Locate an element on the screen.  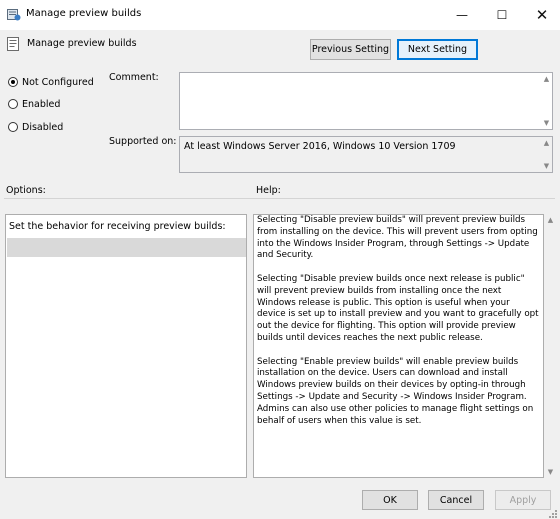
supported-scrollbar: ▲ ▼ is located at coordinates (546, 154).